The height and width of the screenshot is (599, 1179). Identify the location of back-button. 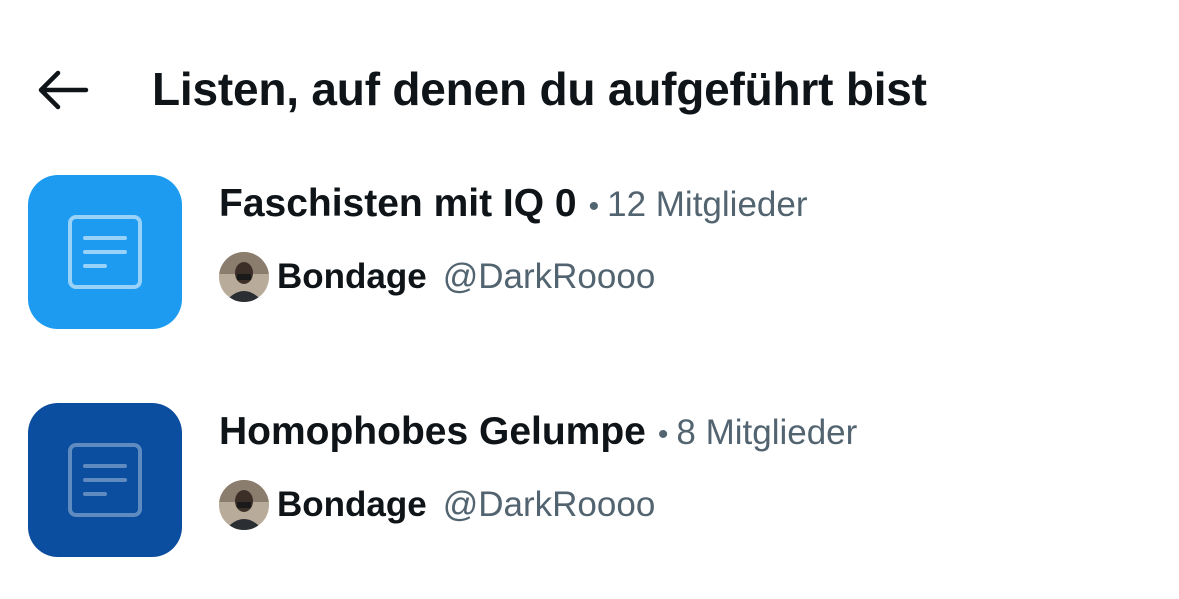
(62, 90).